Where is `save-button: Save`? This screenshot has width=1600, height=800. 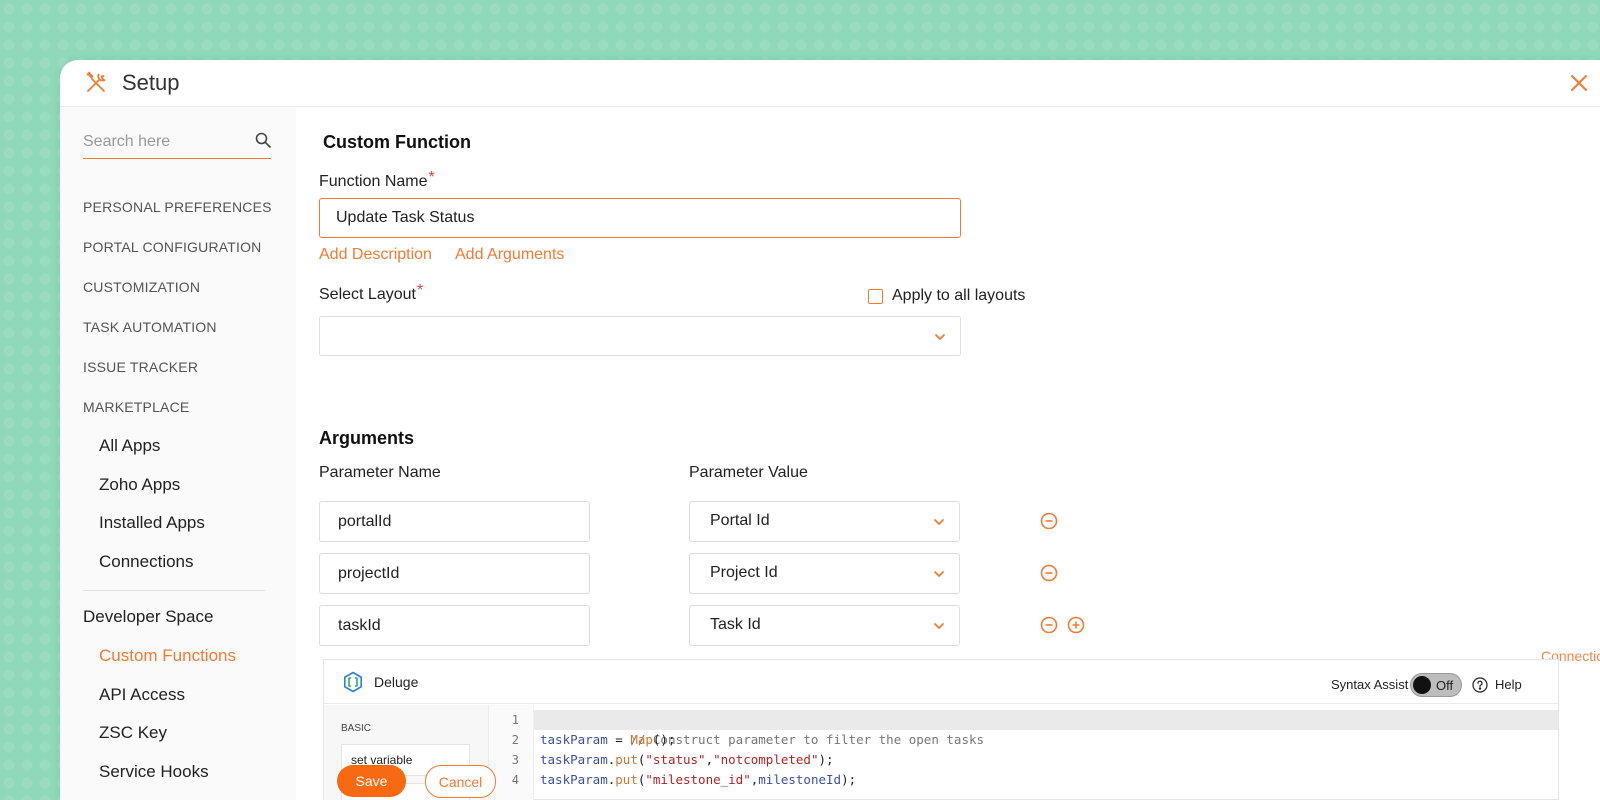 save-button: Save is located at coordinates (371, 781).